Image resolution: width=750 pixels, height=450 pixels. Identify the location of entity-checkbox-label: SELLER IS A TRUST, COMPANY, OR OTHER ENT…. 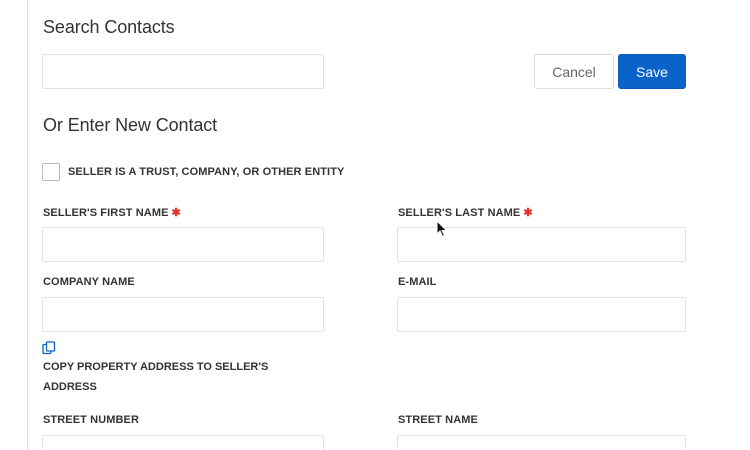
(206, 172).